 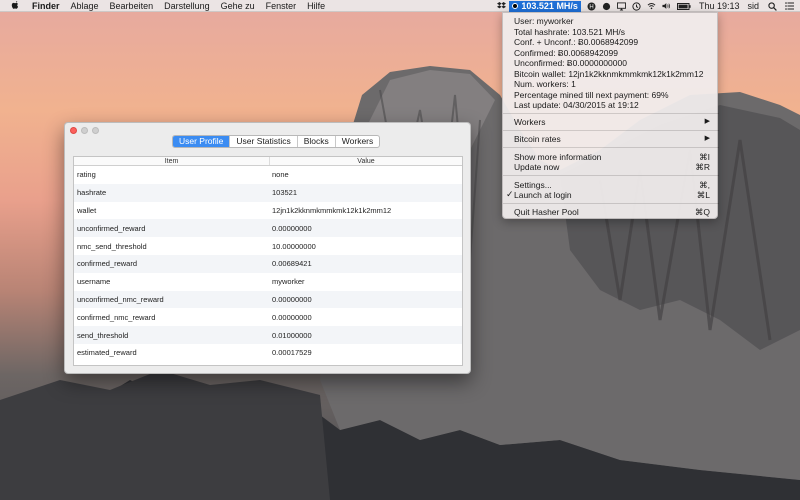 I want to click on cell-item: unconfirmed_nmc_reward, so click(x=120, y=299).